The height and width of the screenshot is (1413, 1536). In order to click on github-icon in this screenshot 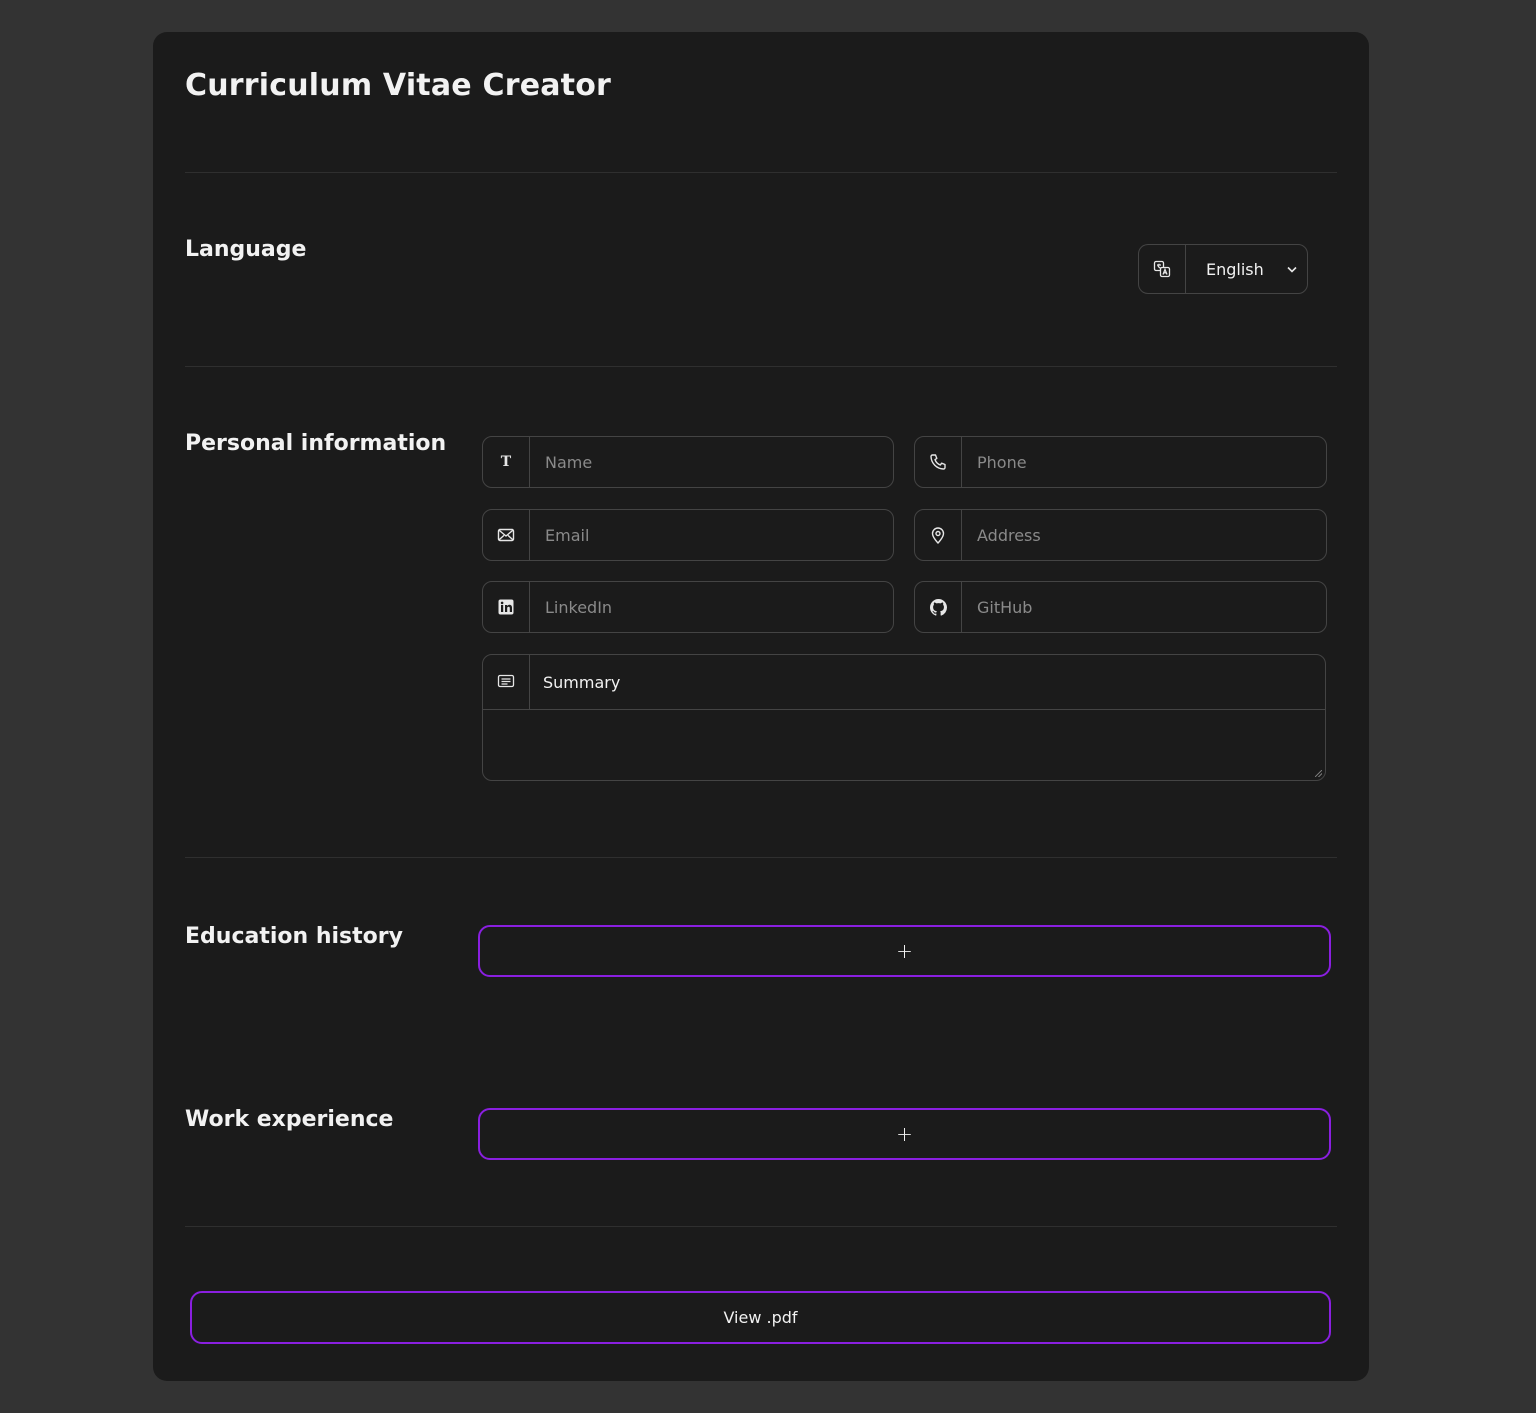, I will do `click(938, 607)`.